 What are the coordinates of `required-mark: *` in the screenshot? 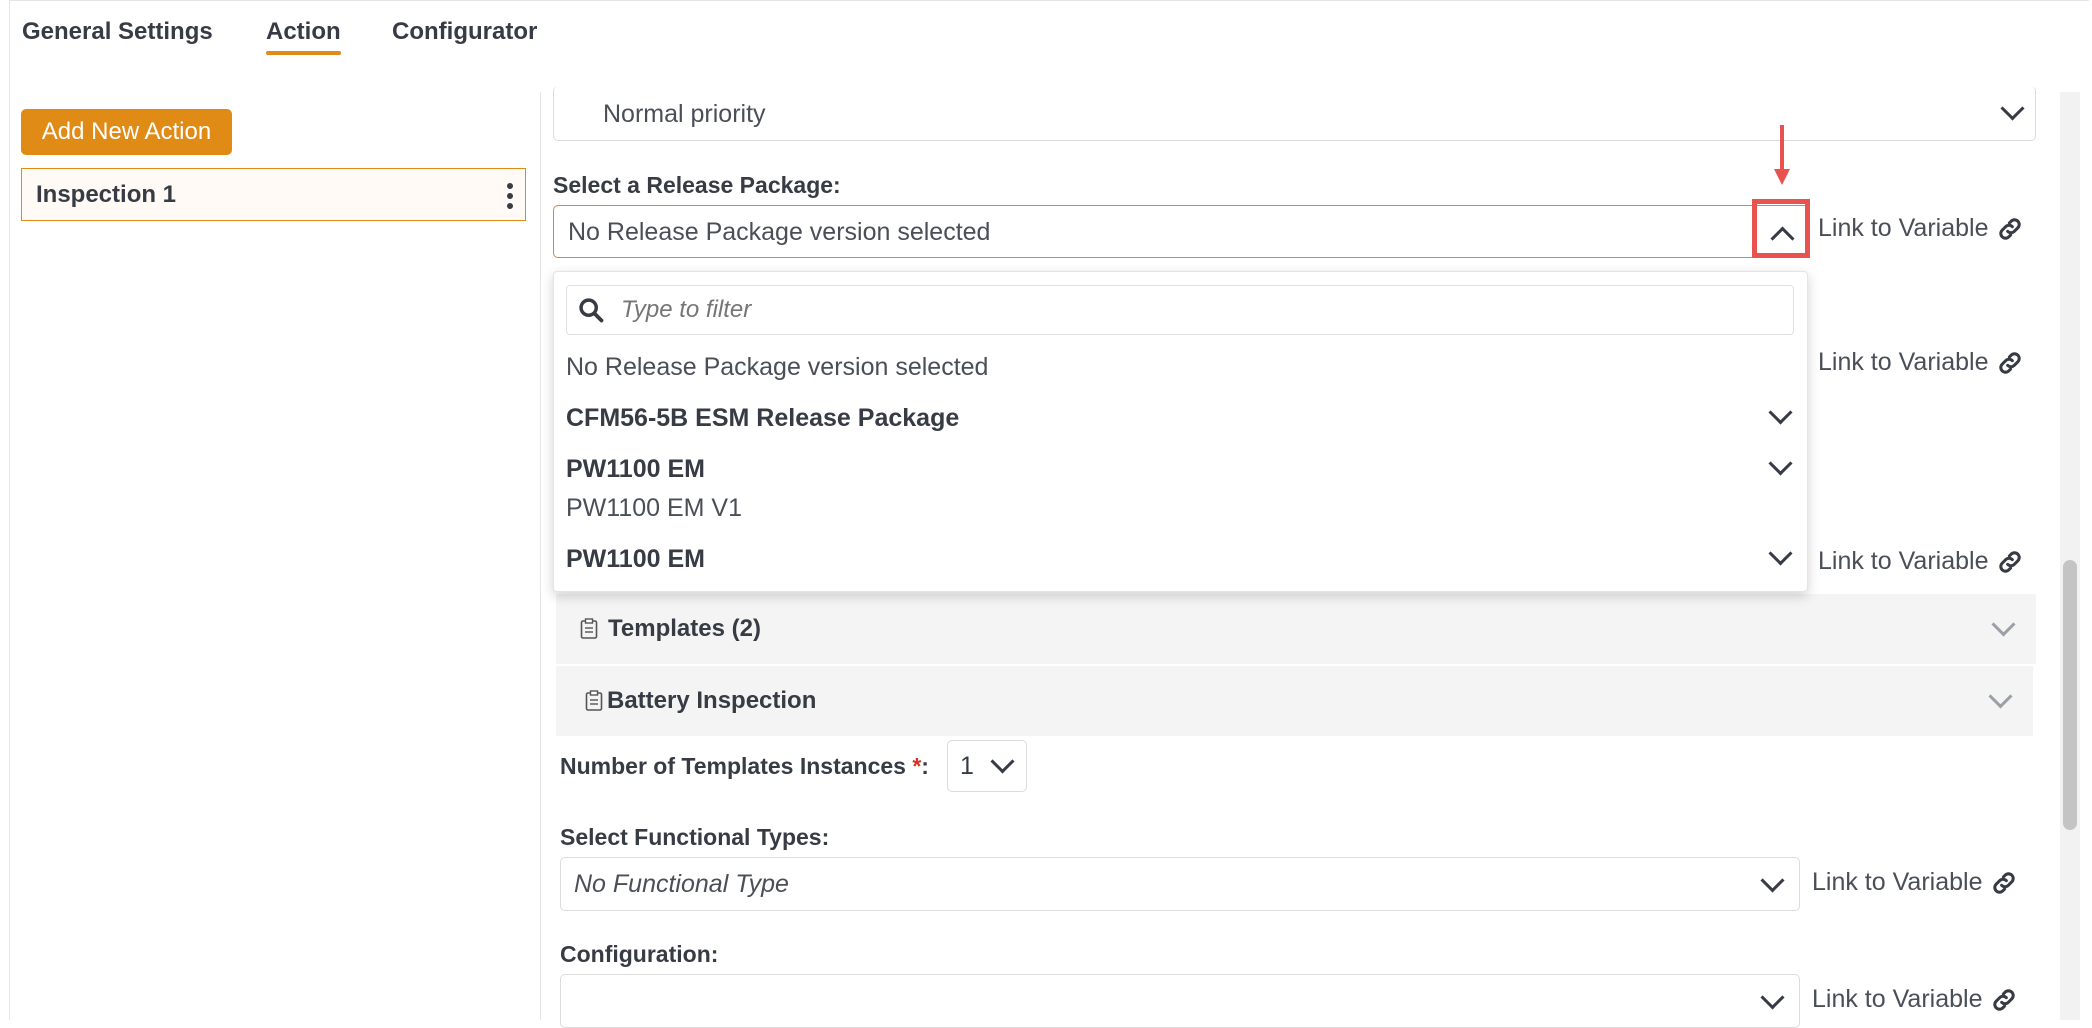 It's located at (917, 766).